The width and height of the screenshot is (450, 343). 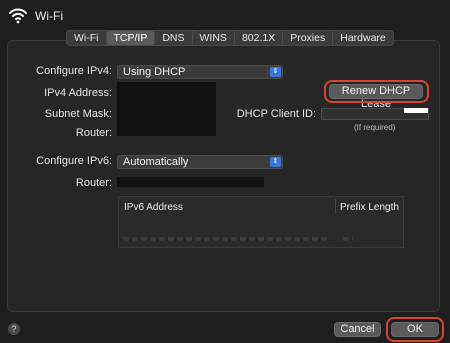 What do you see at coordinates (415, 329) in the screenshot?
I see `ok-highlight-ring` at bounding box center [415, 329].